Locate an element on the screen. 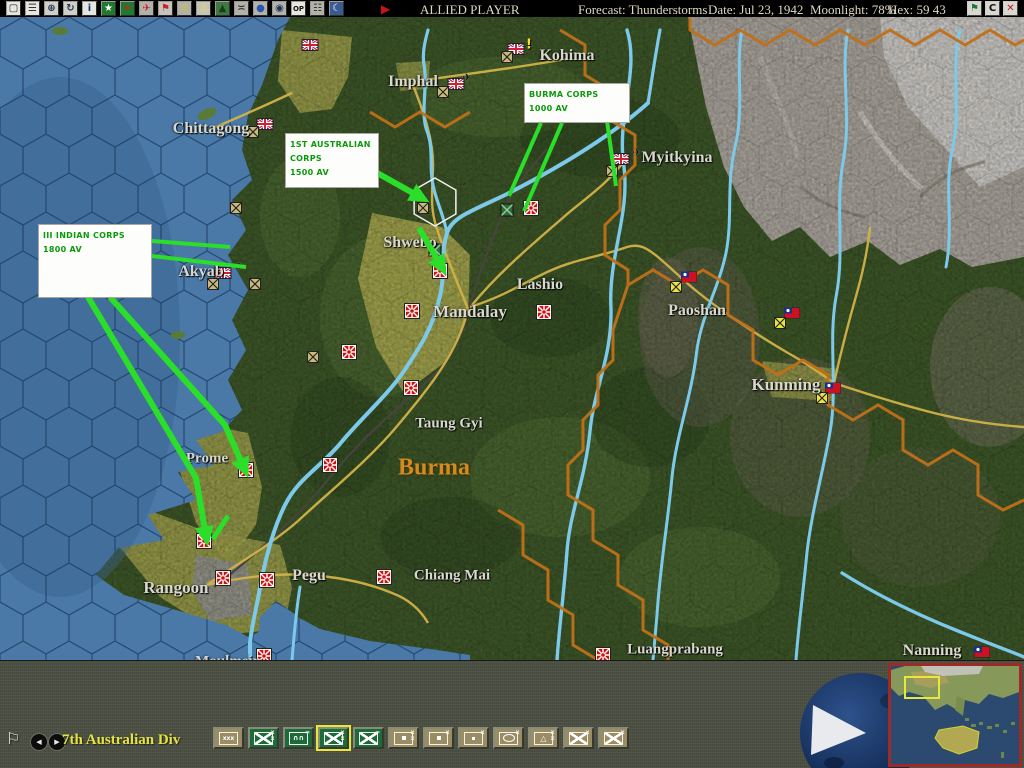  unit-infantry-selected-button: xx is located at coordinates (333, 738).